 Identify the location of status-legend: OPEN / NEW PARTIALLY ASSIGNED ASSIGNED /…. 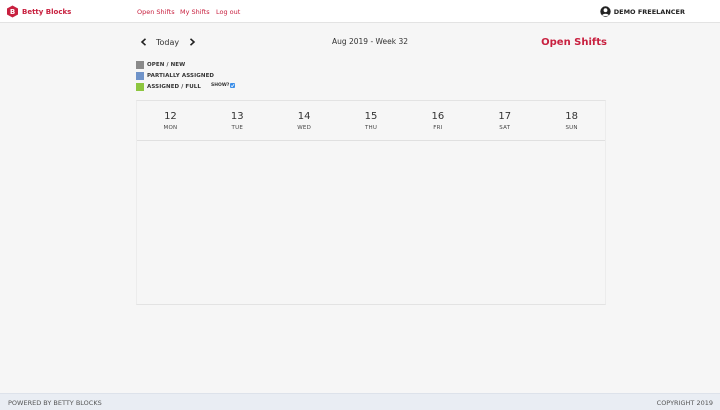
(186, 76).